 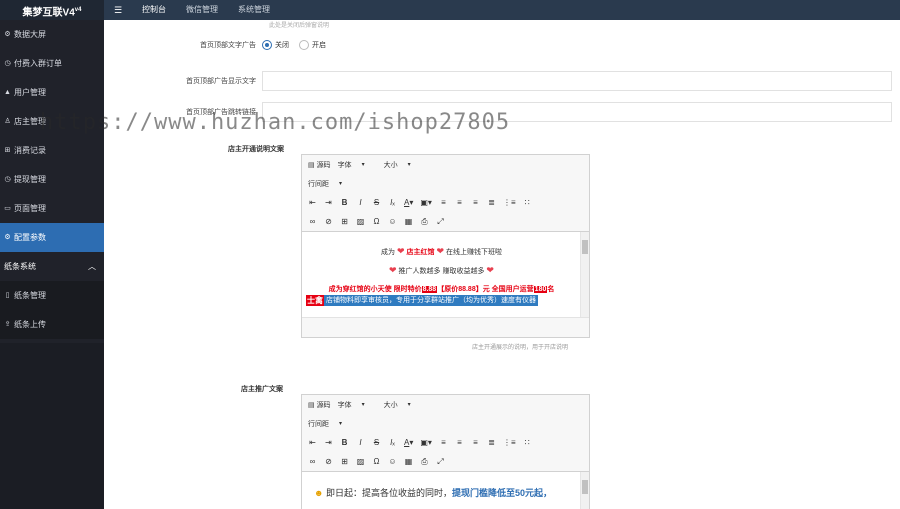 I want to click on sidebar-item-label: 店主管理, so click(x=30, y=121).